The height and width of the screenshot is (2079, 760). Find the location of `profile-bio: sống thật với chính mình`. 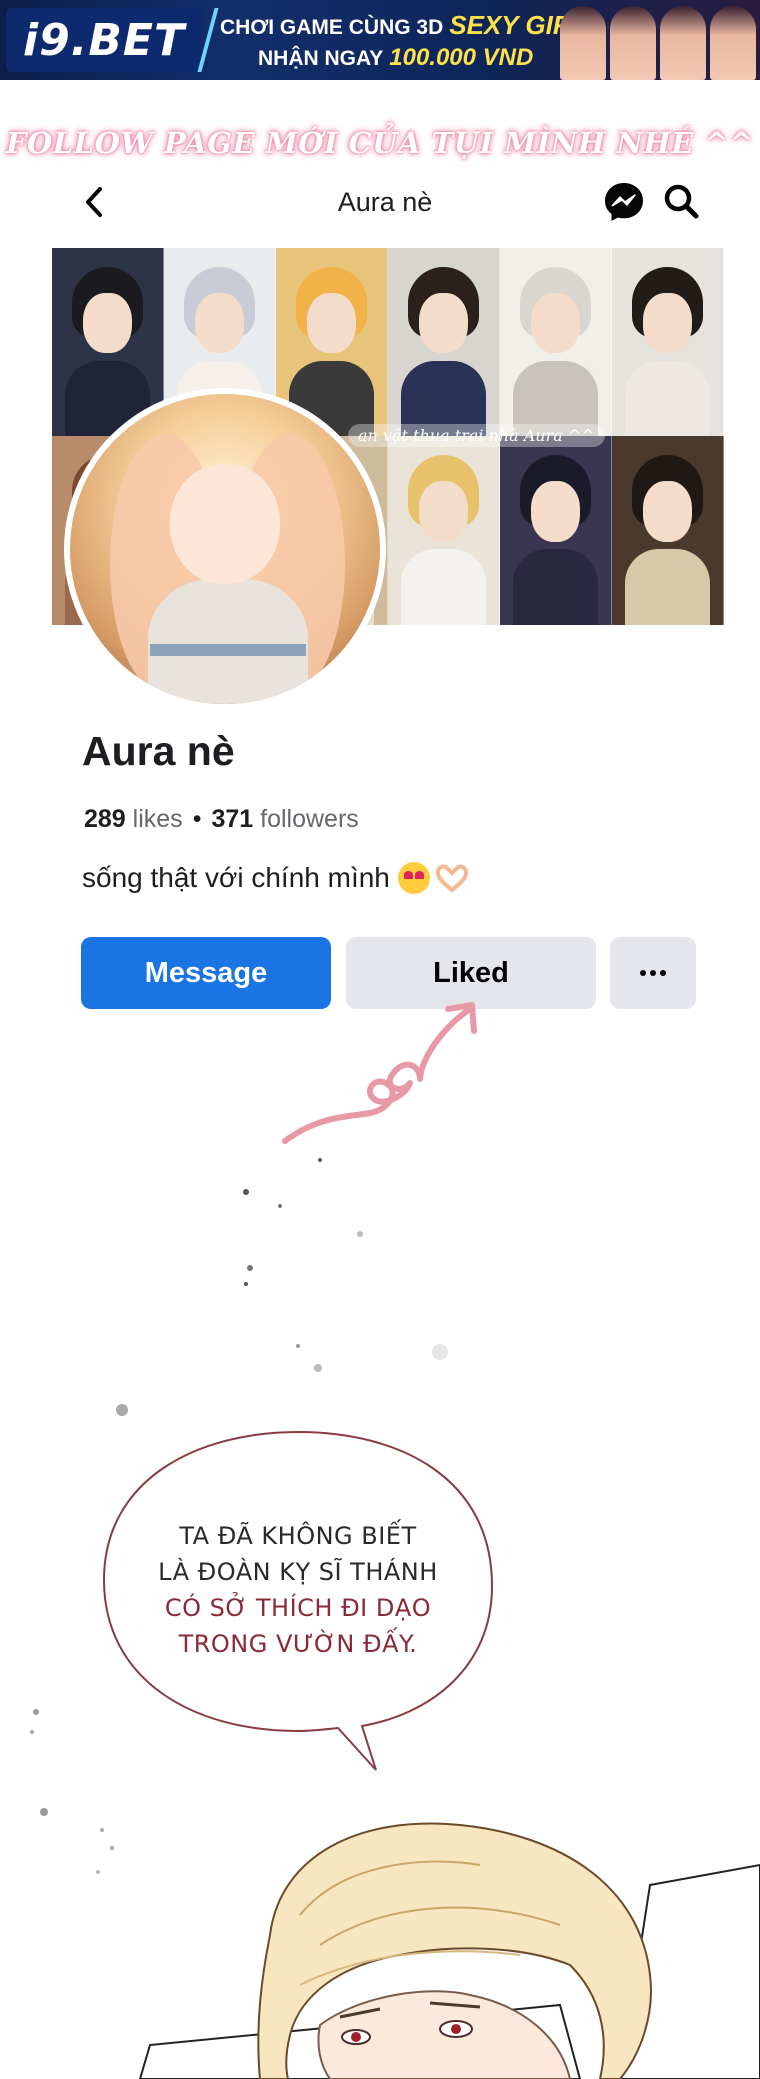

profile-bio: sống thật với chính mình is located at coordinates (276, 878).